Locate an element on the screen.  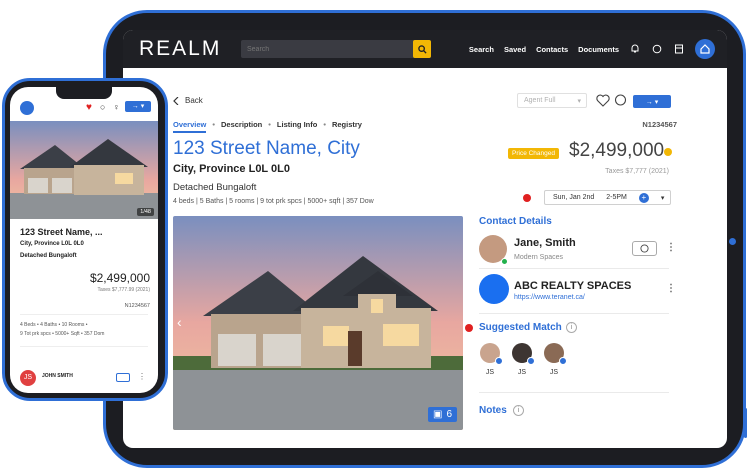
photo-count-badge: ▣ 6 is located at coordinates (442, 414).